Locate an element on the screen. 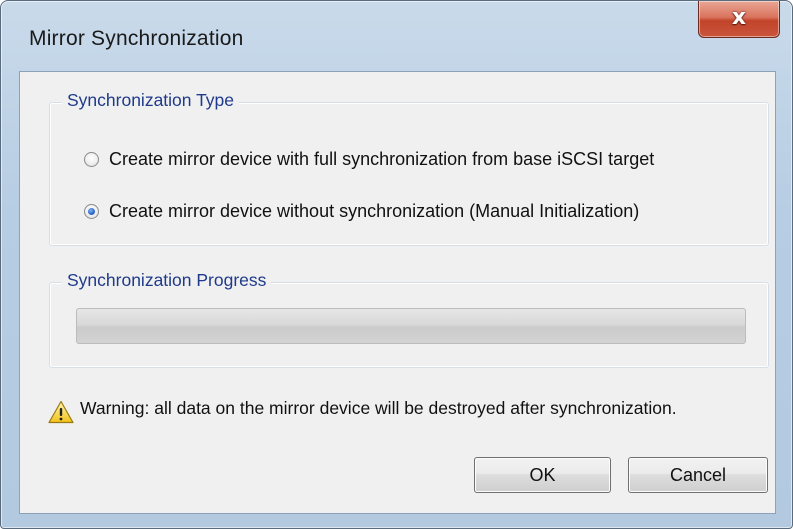 This screenshot has height=529, width=793. window-title: Mirror Synchronization is located at coordinates (136, 38).